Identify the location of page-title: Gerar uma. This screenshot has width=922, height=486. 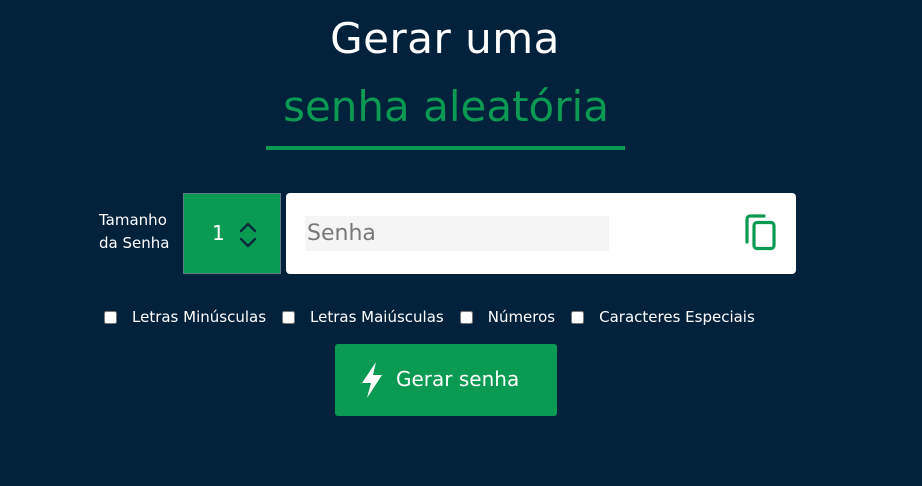
(445, 38).